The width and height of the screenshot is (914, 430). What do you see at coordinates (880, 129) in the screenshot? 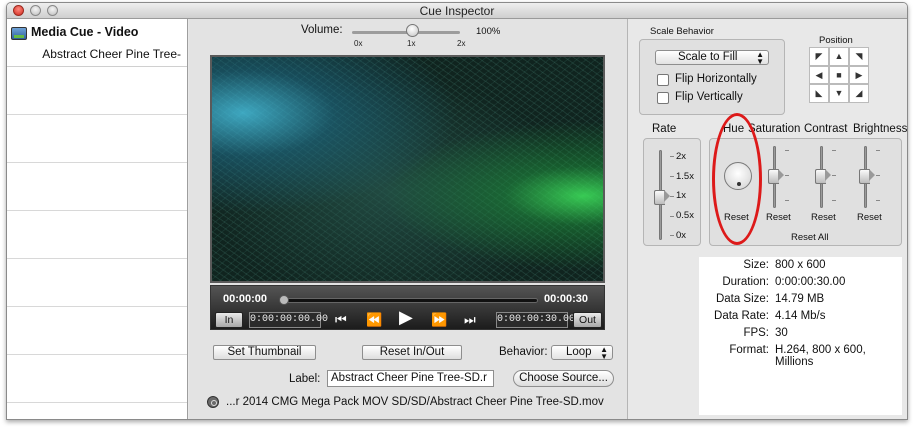
I see `brightness-title: Brightness` at bounding box center [880, 129].